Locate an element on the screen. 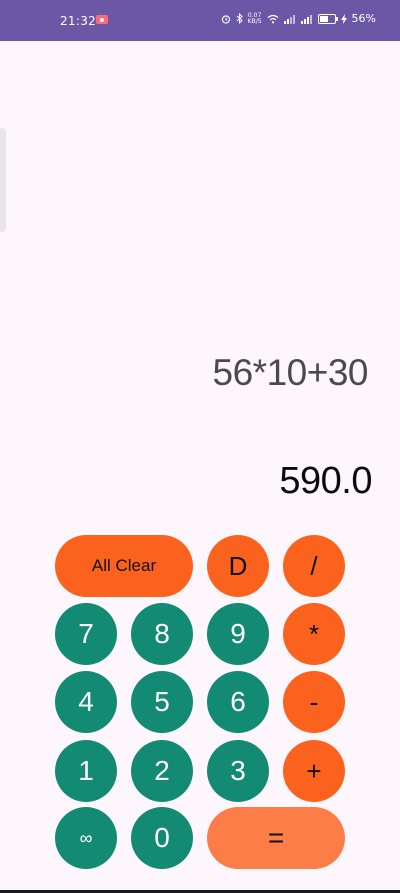  result-display: 590.0 is located at coordinates (325, 481).